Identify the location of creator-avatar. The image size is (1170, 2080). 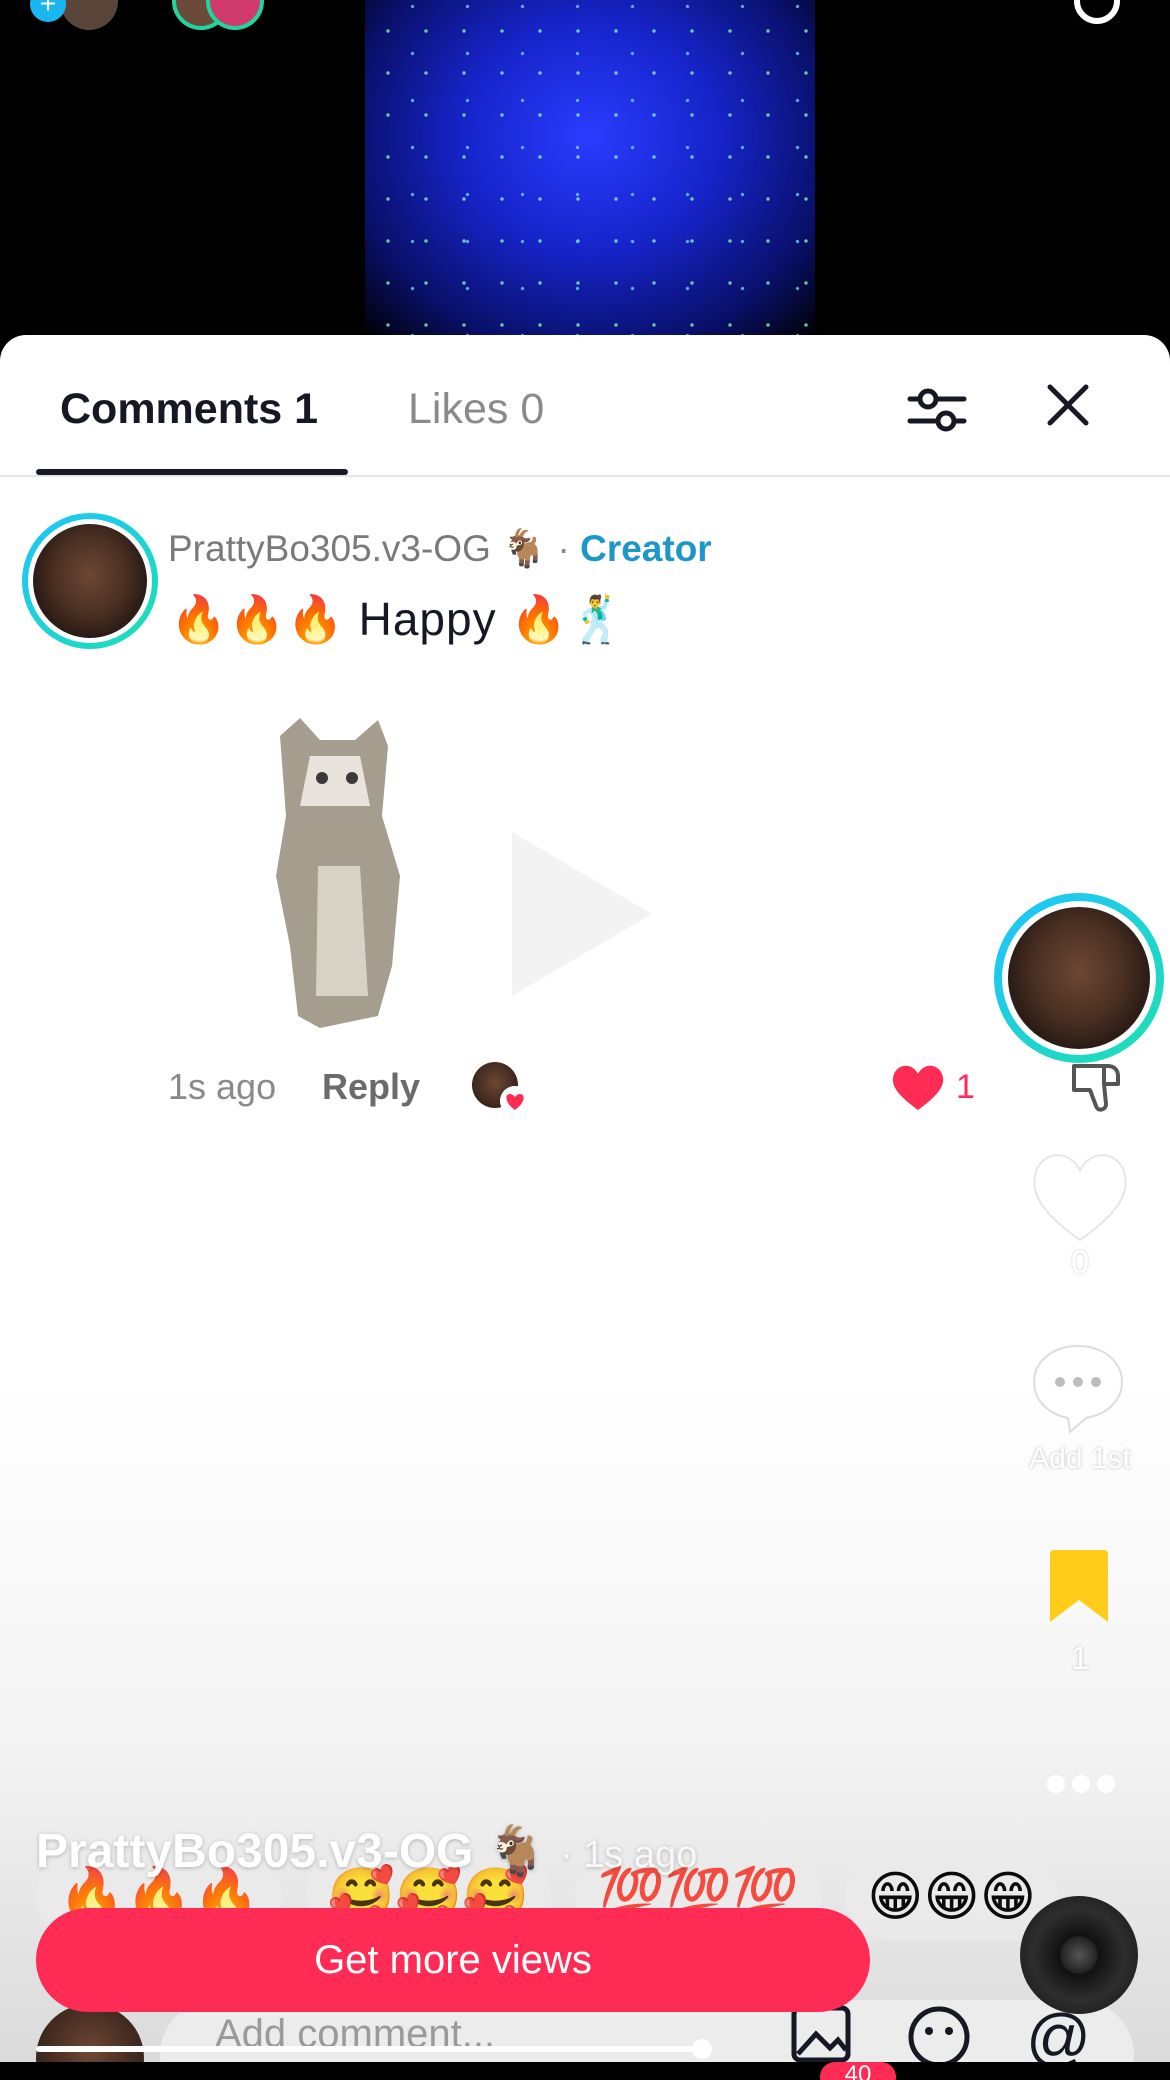
(1079, 978).